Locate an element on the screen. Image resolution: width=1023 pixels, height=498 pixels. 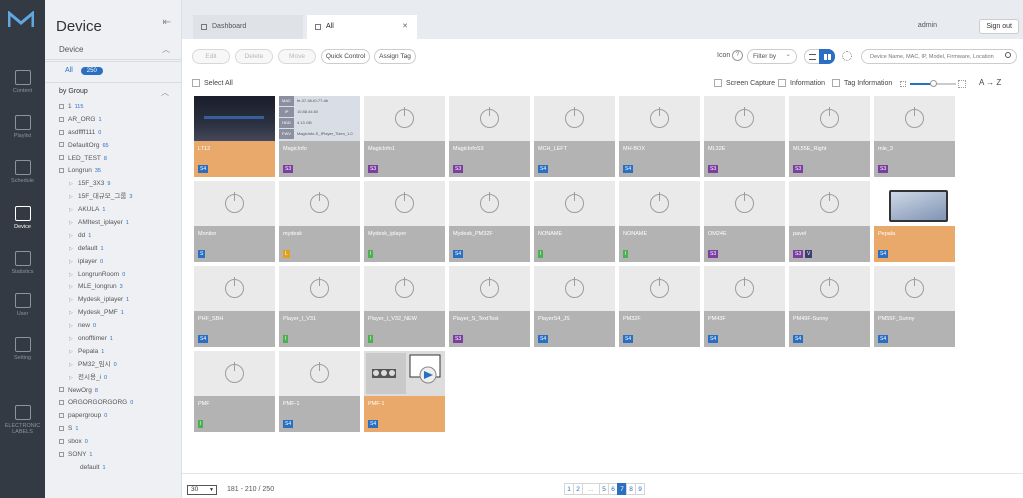
device-info-panel: MH-BOX S4 is located at coordinates (659, 159).